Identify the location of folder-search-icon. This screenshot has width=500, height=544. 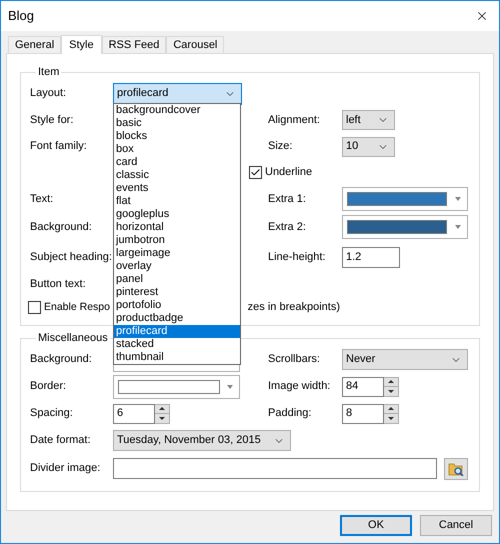
(456, 469).